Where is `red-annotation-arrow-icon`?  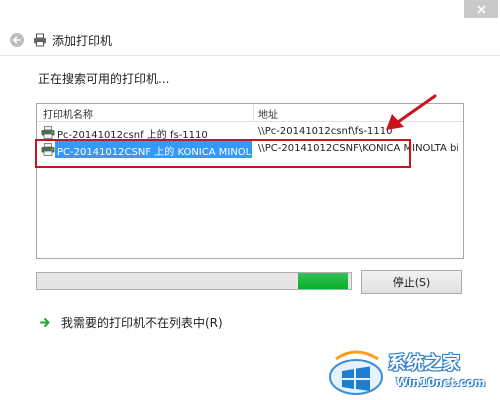 red-annotation-arrow-icon is located at coordinates (411, 112).